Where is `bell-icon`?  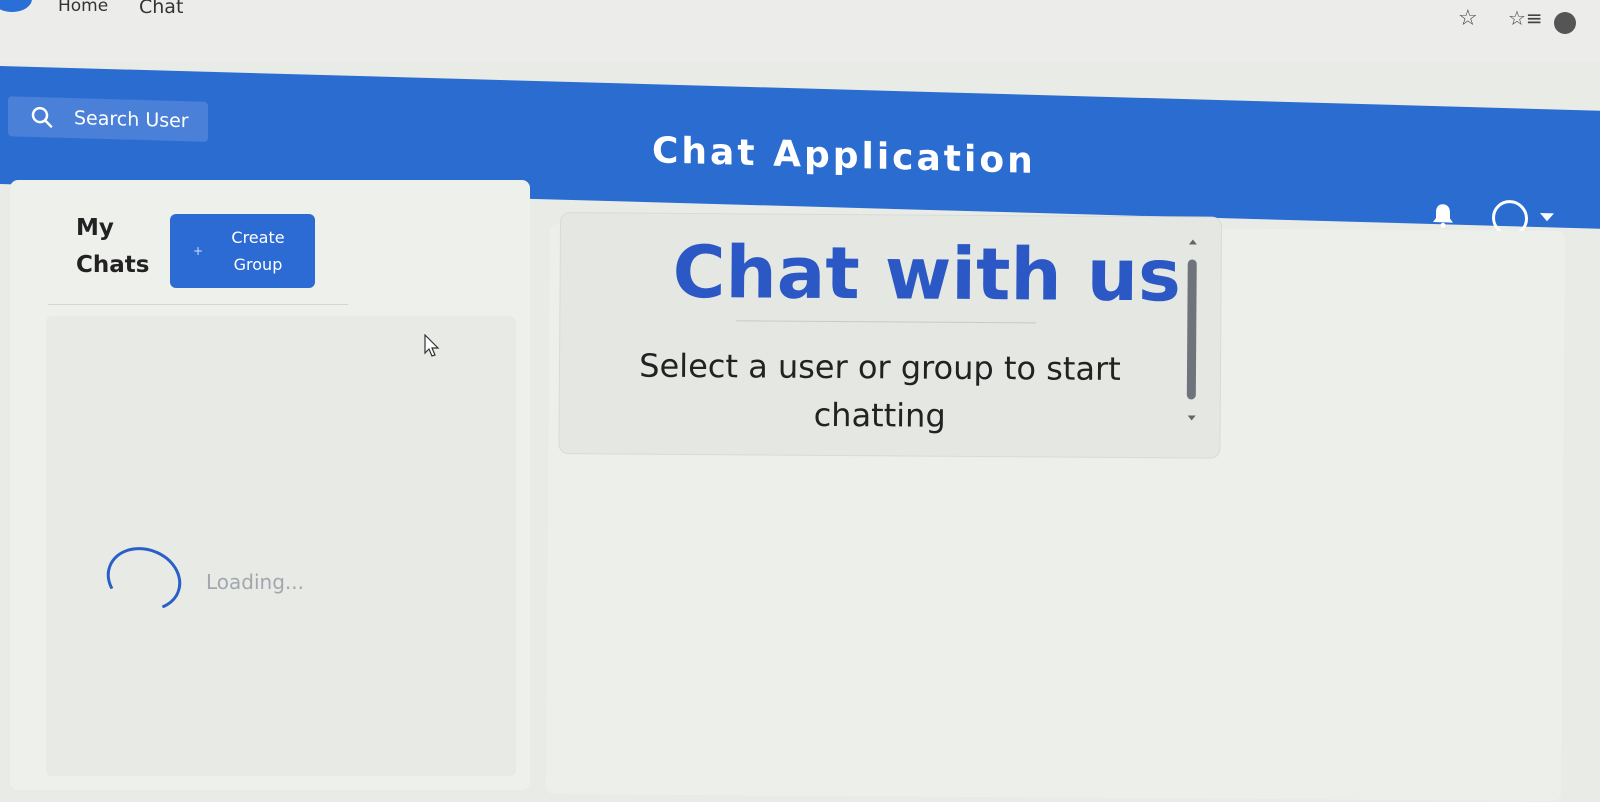
bell-icon is located at coordinates (1443, 215).